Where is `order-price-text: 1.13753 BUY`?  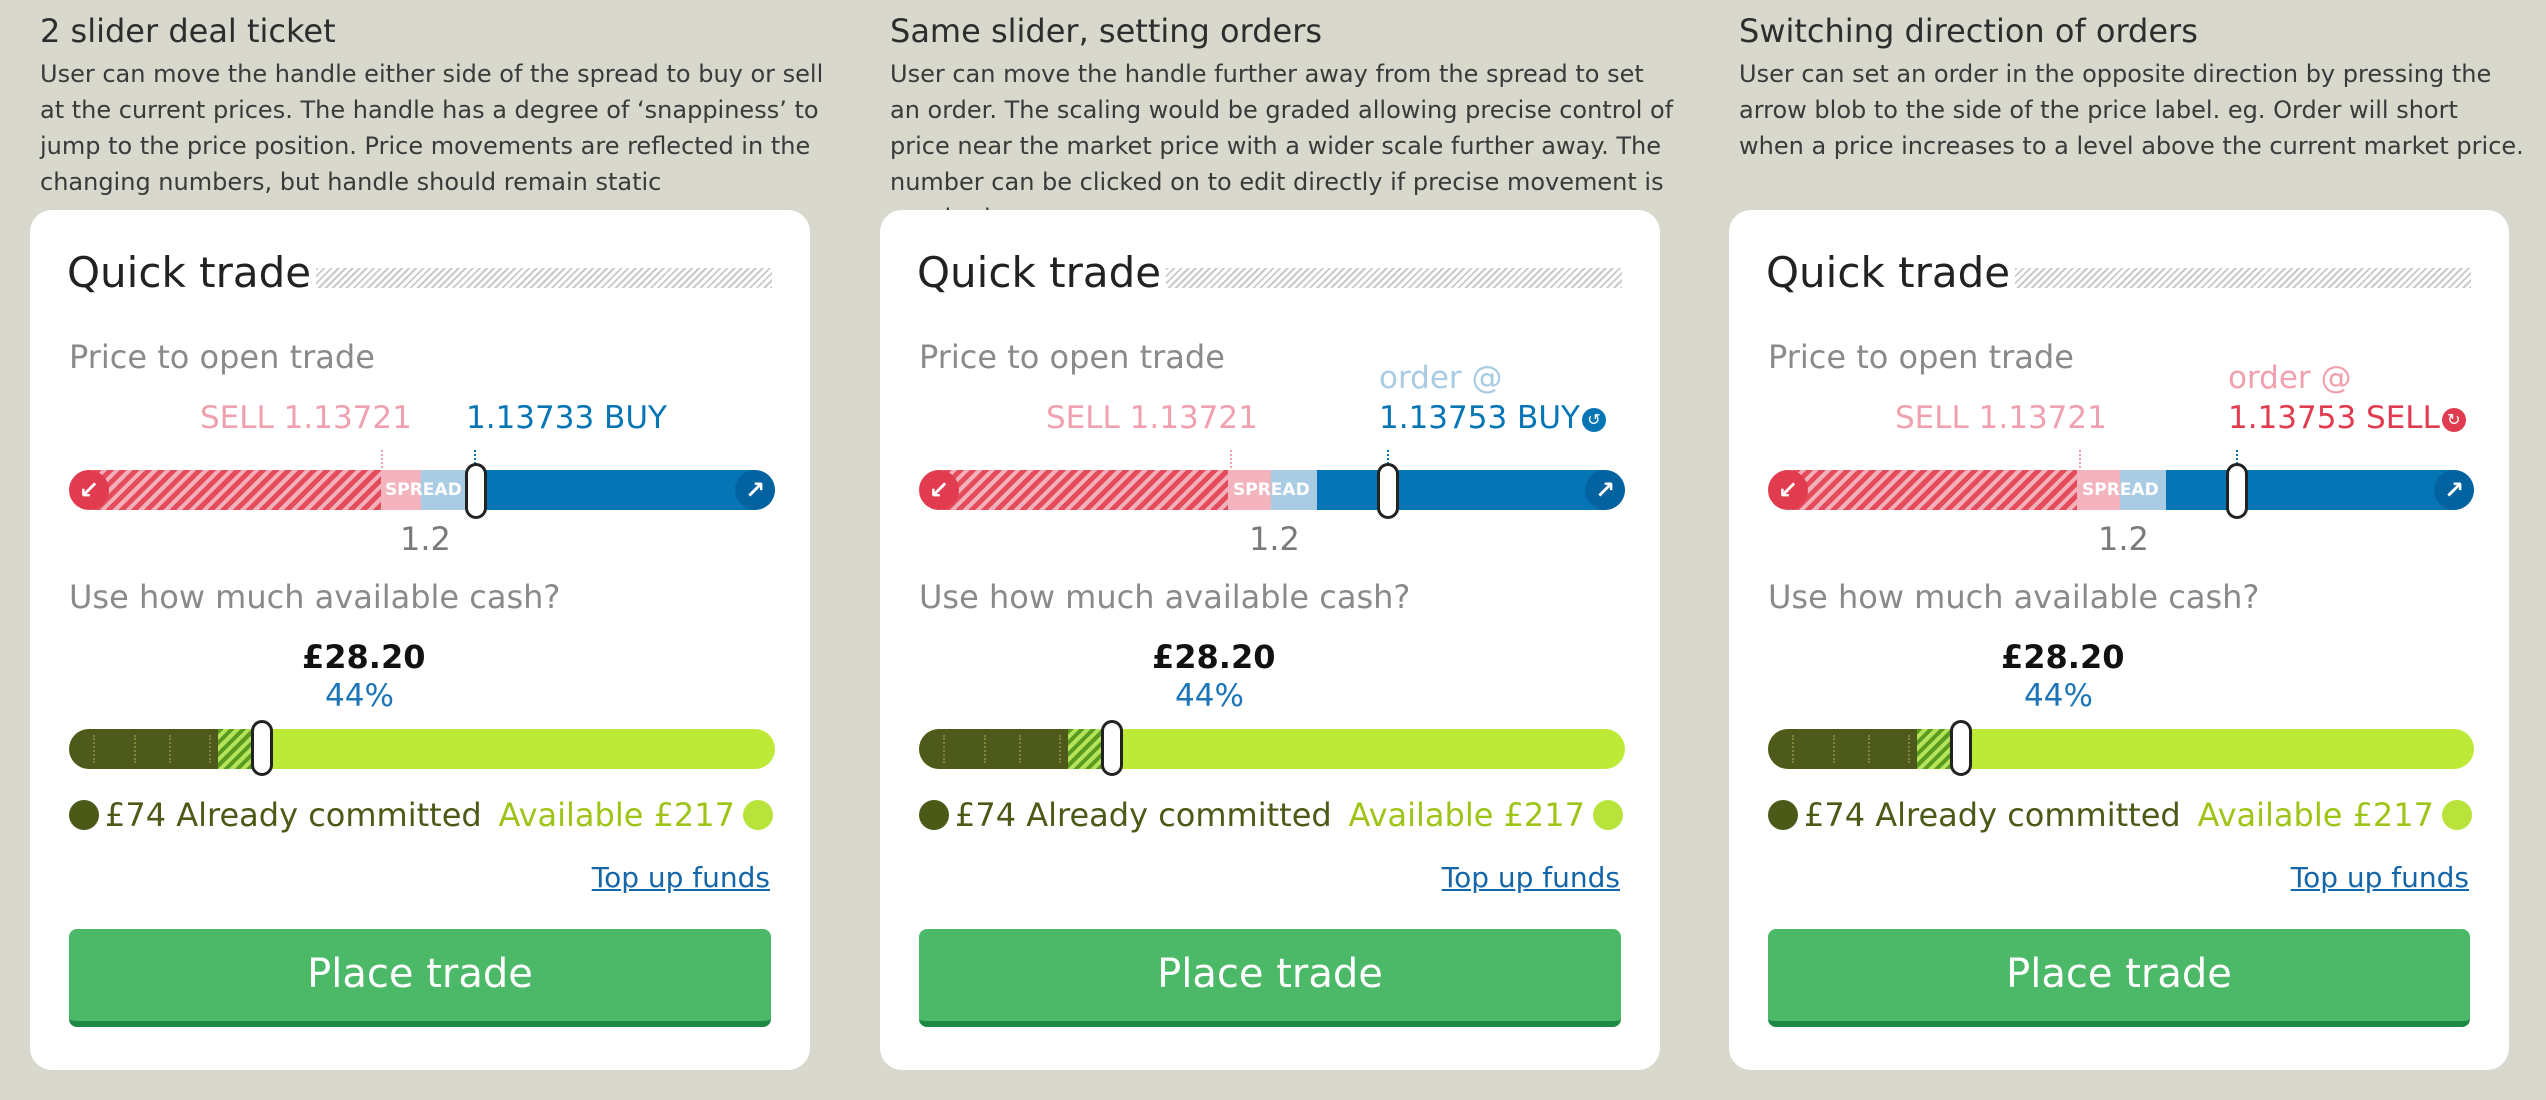
order-price-text: 1.13753 BUY is located at coordinates (1479, 418).